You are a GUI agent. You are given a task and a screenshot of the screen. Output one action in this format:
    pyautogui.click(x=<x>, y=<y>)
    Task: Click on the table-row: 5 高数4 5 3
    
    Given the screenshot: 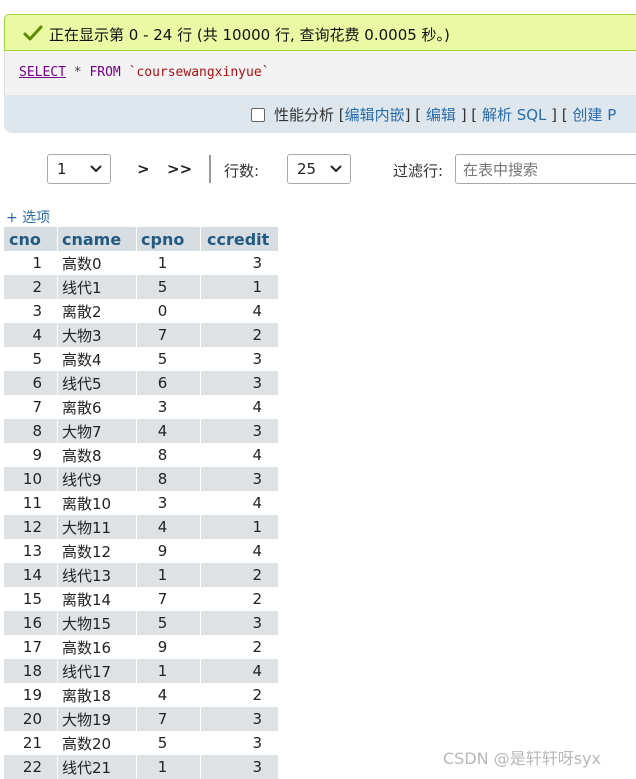 What is the action you would take?
    pyautogui.click(x=141, y=359)
    